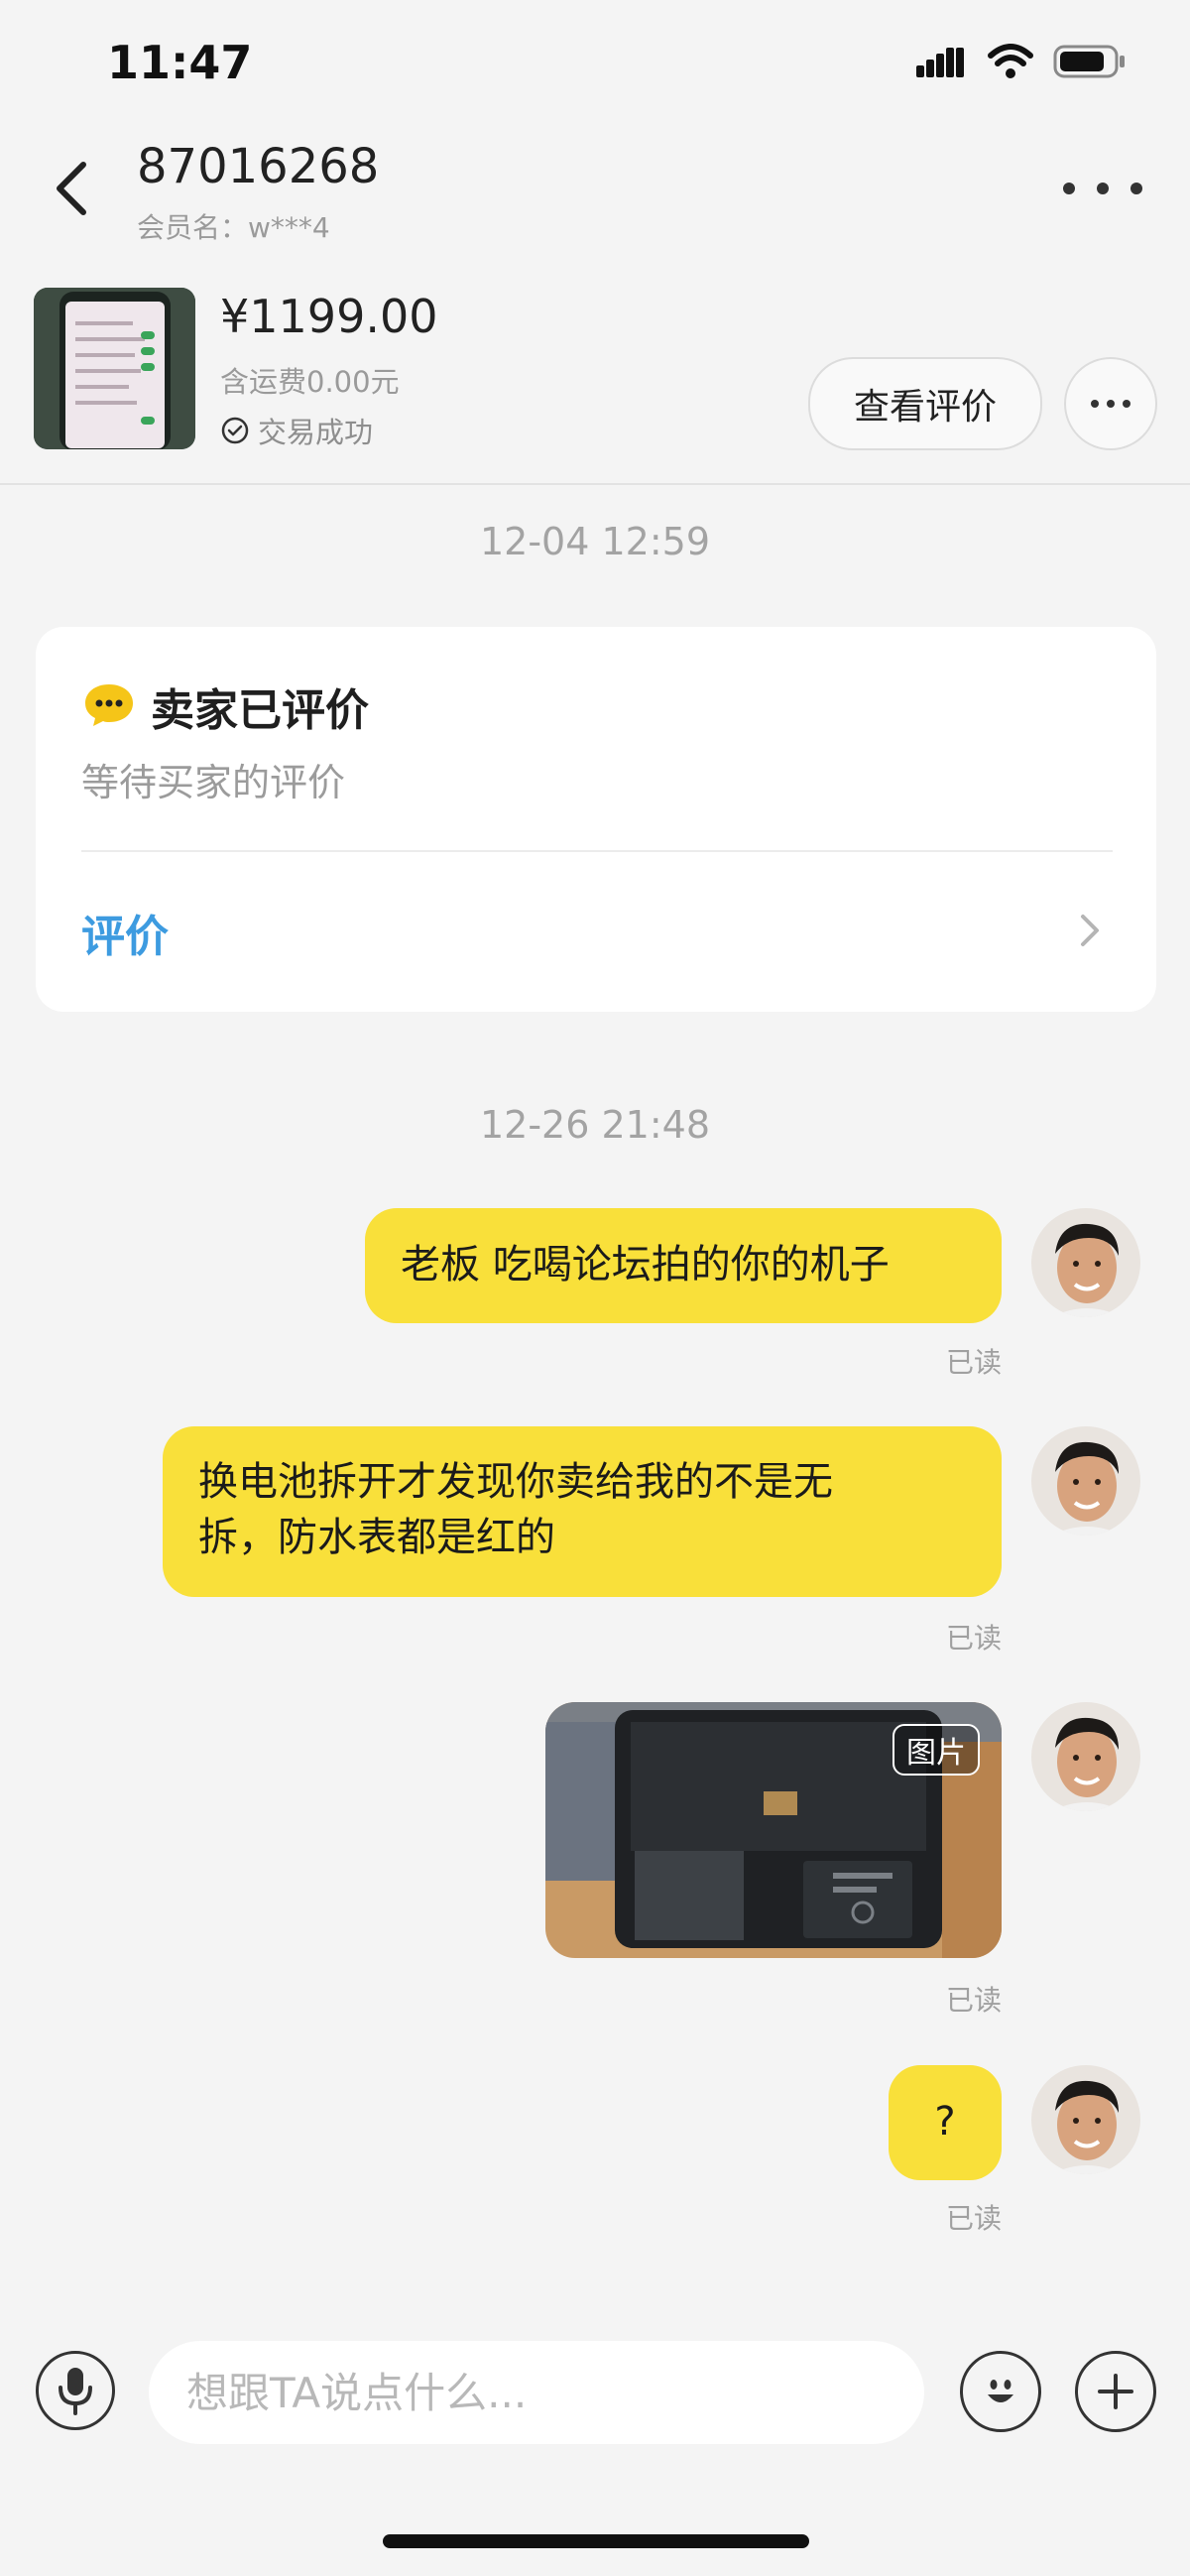 The width and height of the screenshot is (1190, 2576). Describe the element at coordinates (773, 1830) in the screenshot. I see `image-message: 图片` at that location.